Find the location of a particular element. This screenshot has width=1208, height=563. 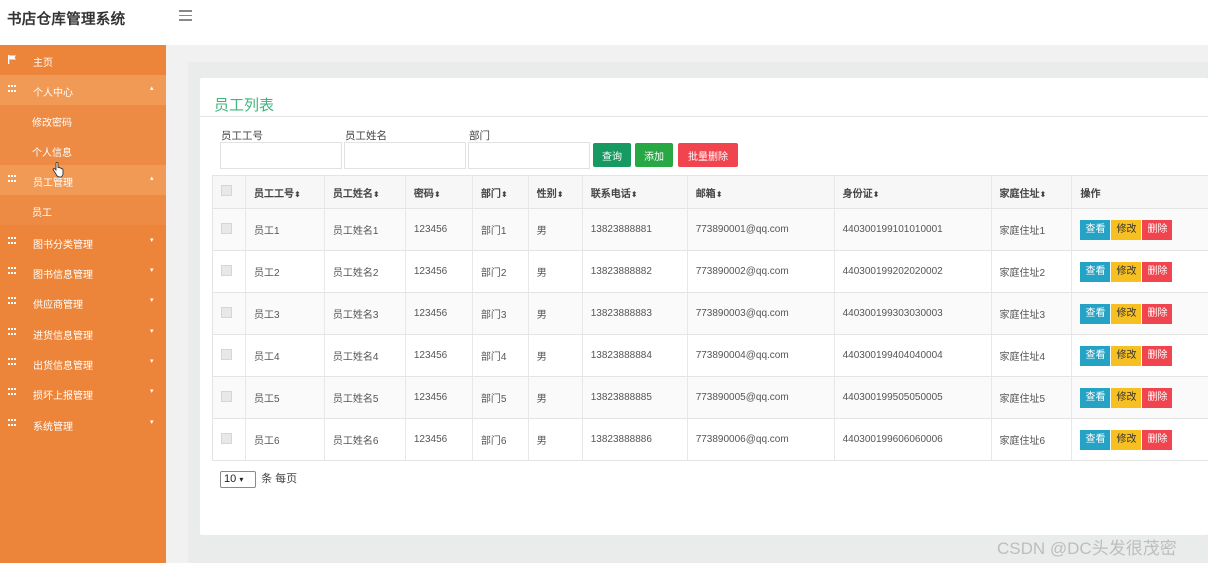

department-input is located at coordinates (529, 155).